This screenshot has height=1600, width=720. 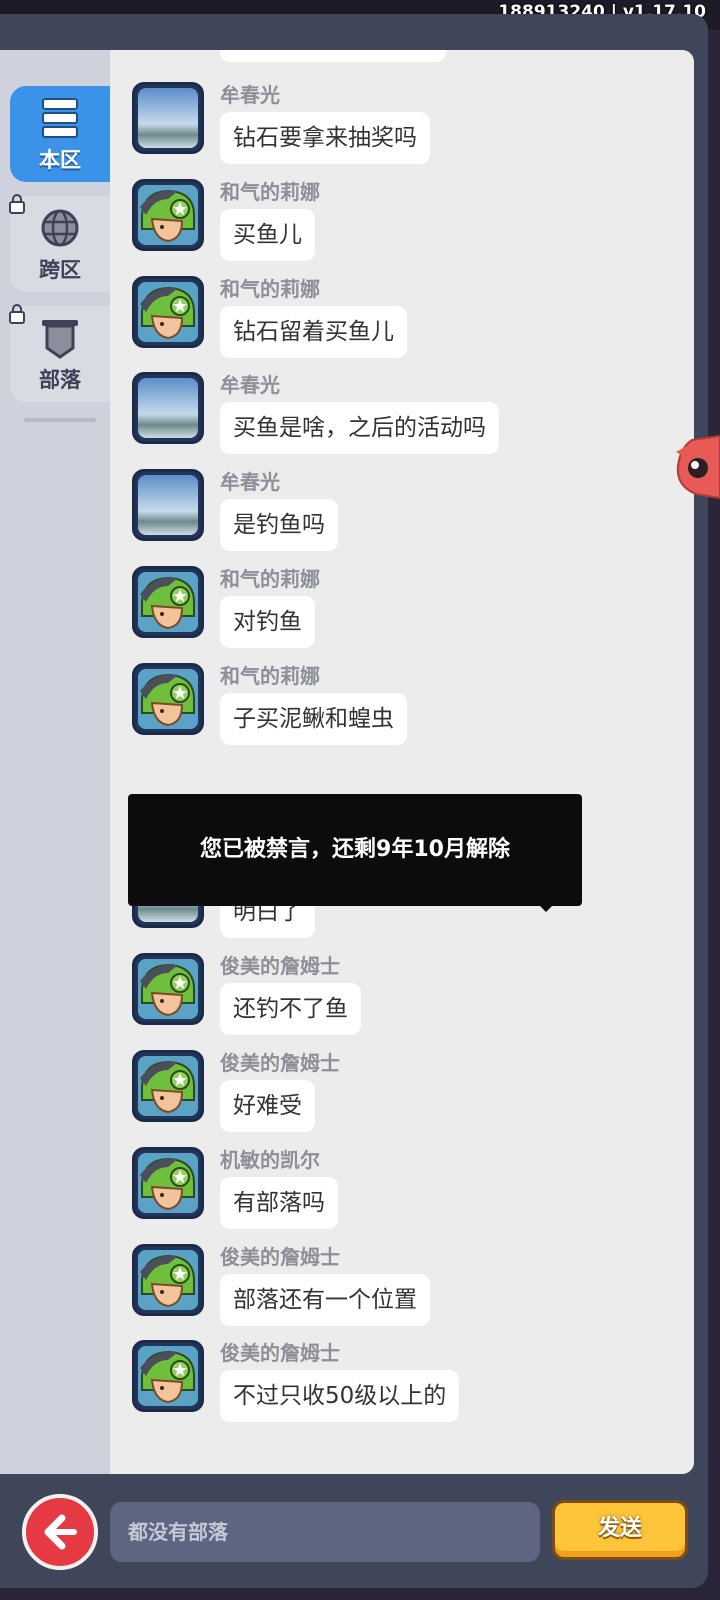 I want to click on chat-message: 机敏的凯尔 有部落吗, so click(x=412, y=1193).